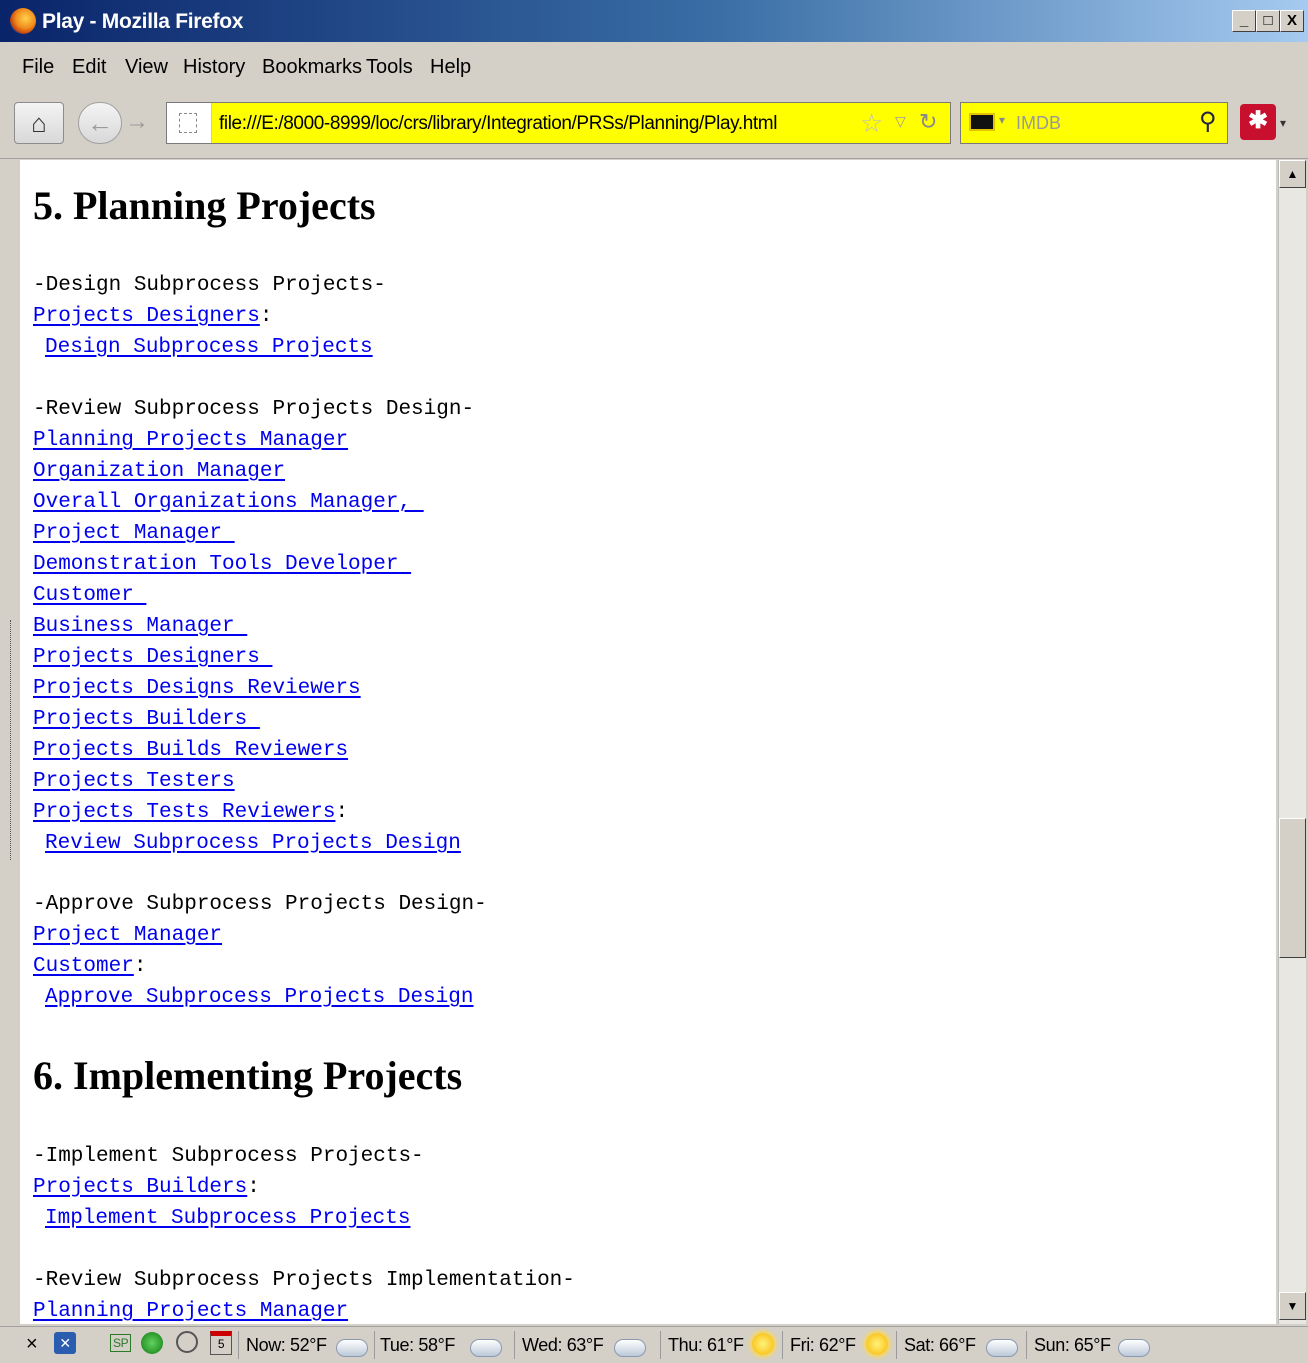 This screenshot has height=1363, width=1308. Describe the element at coordinates (227, 1218) in the screenshot. I see `action-link: Implement Subprocess Projects` at that location.